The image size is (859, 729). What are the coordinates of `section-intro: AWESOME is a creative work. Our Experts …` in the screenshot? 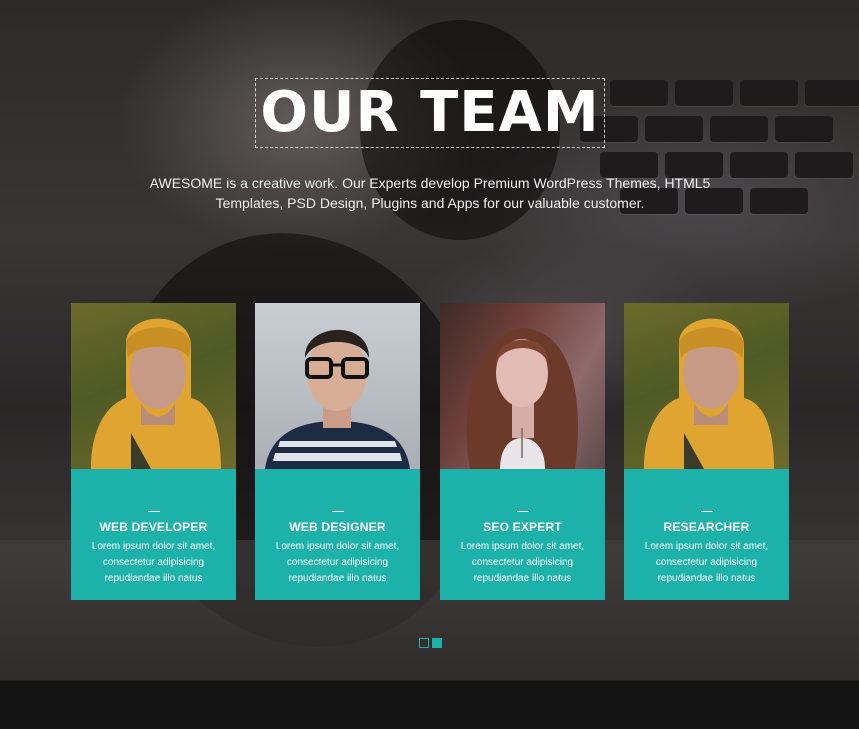 It's located at (430, 193).